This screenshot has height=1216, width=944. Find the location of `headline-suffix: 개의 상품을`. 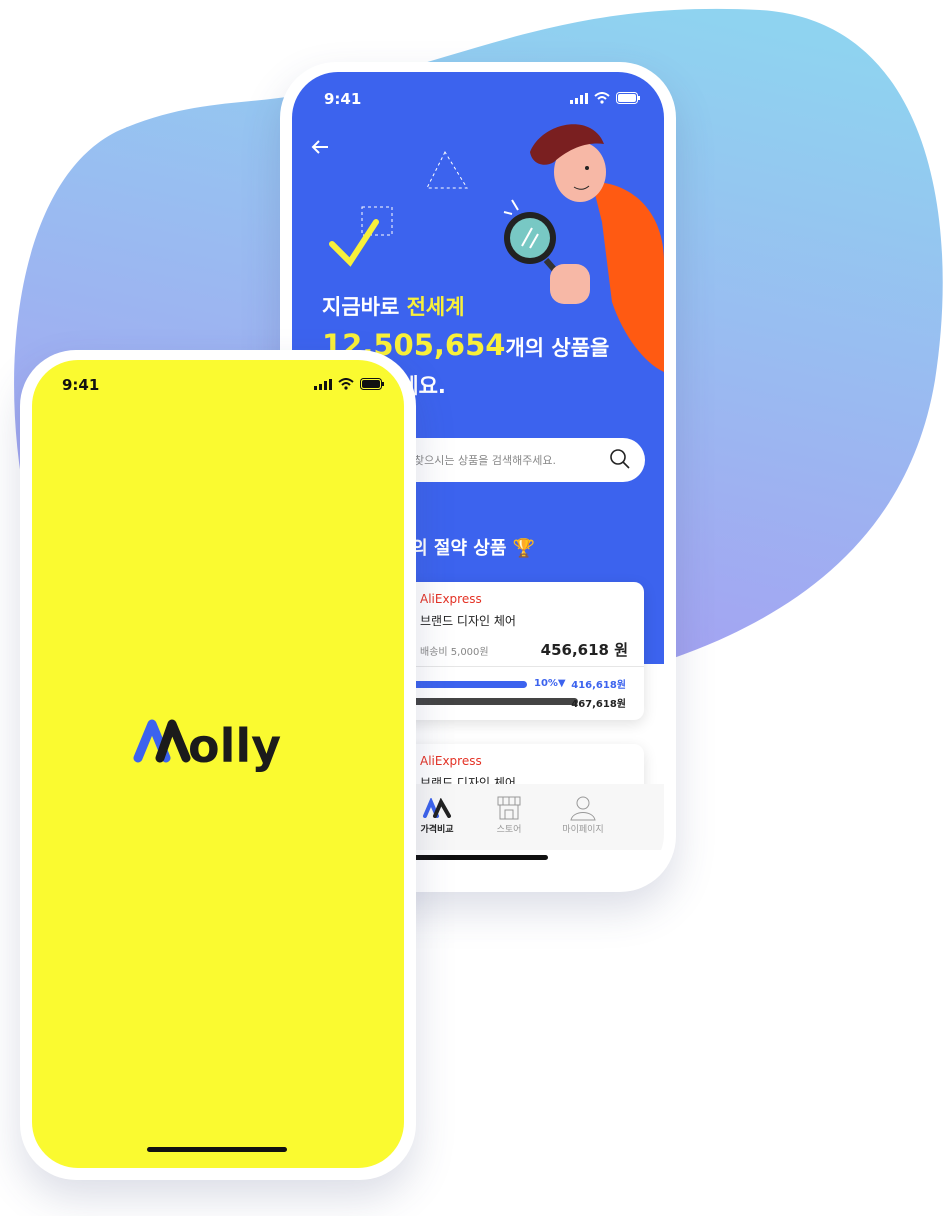

headline-suffix: 개의 상품을 is located at coordinates (557, 348).